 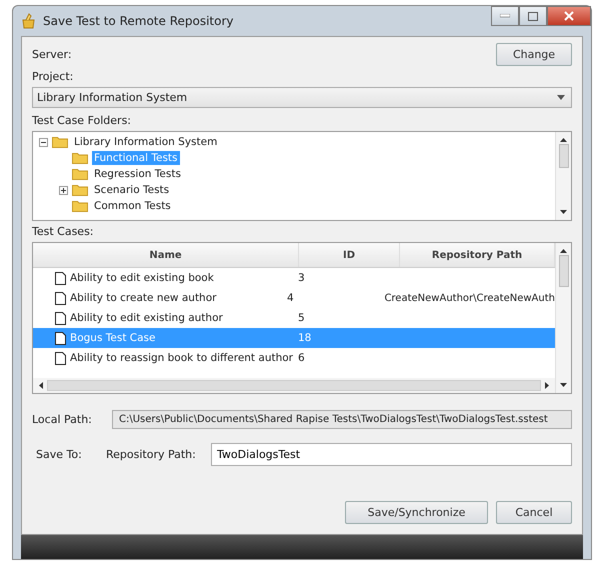 What do you see at coordinates (181, 358) in the screenshot?
I see `table-cell: Ability to reassign book to different author` at bounding box center [181, 358].